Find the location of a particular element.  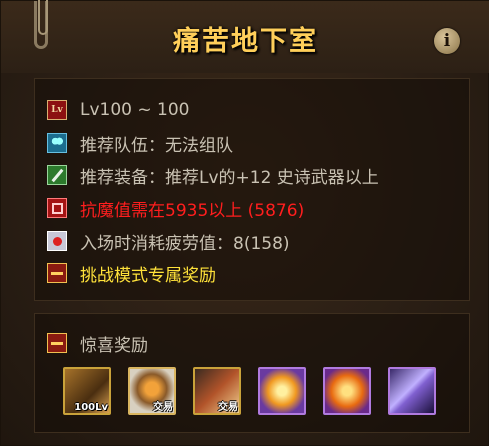

item-badge: 100Lv is located at coordinates (91, 407).